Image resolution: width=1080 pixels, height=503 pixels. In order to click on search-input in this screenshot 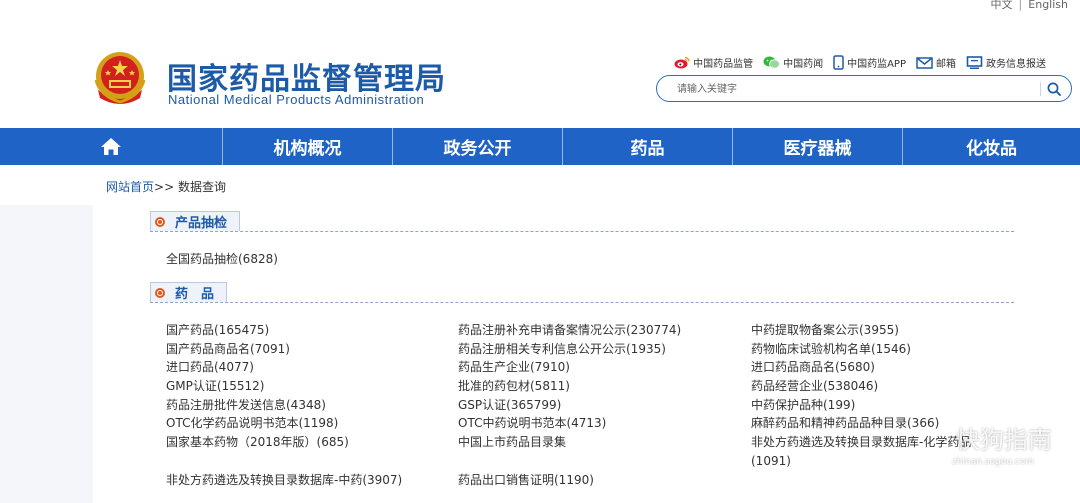, I will do `click(847, 89)`.